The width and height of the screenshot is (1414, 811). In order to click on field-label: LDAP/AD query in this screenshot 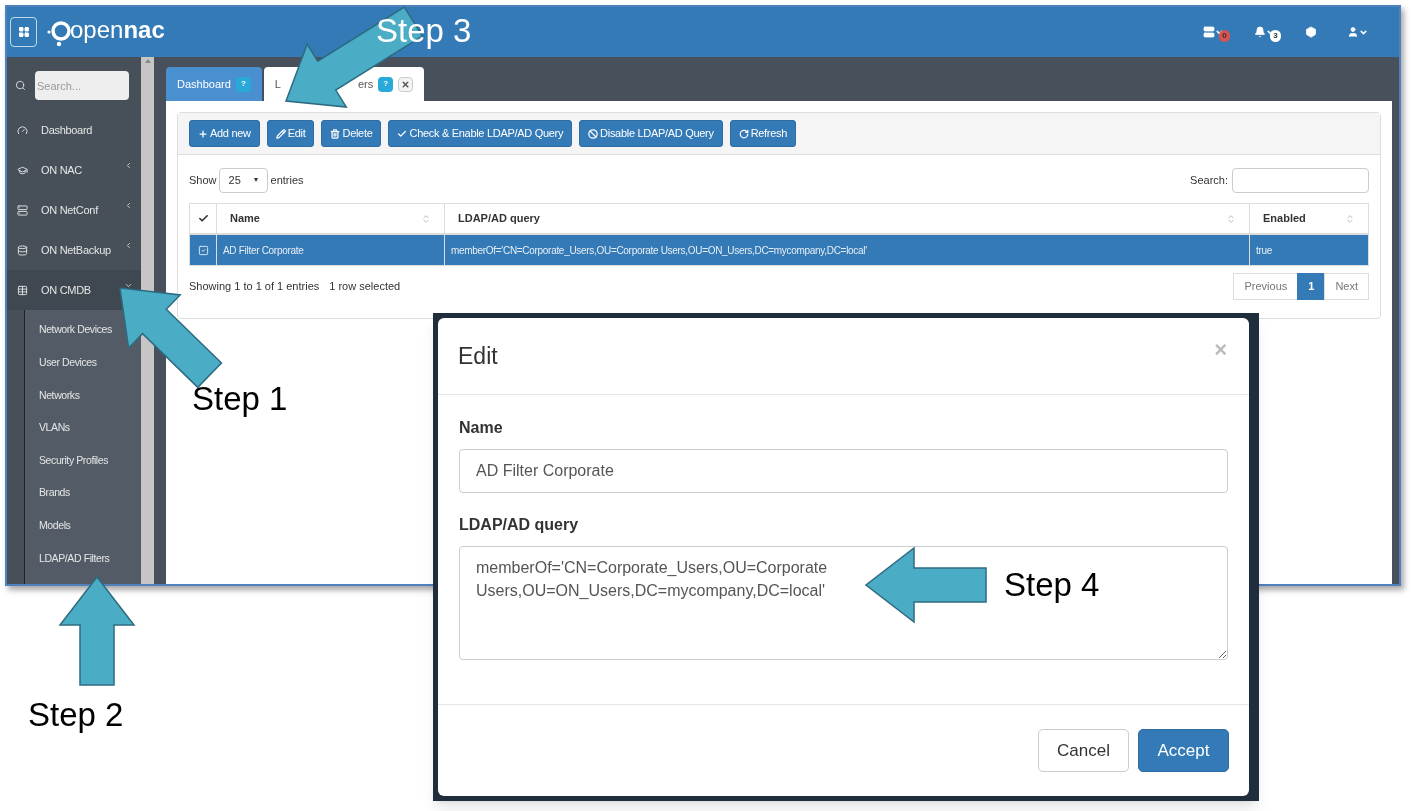, I will do `click(519, 525)`.